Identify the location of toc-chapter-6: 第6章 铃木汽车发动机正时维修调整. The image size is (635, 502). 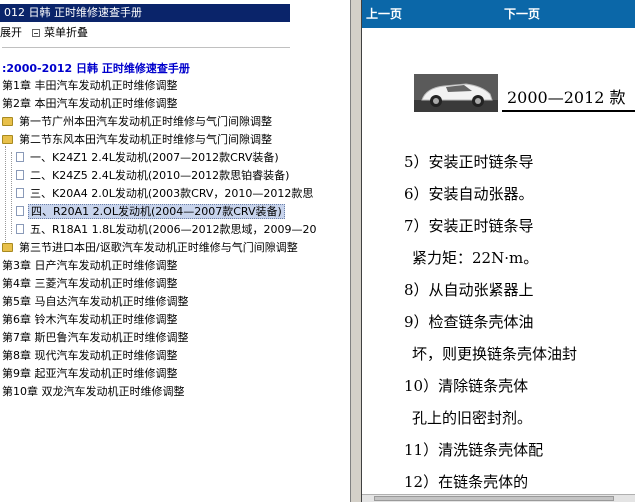
(90, 319).